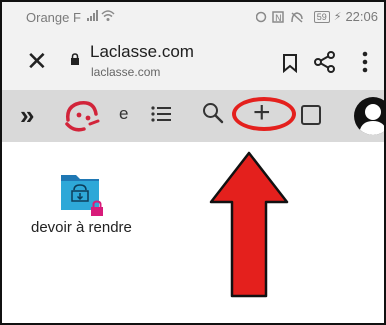  Describe the element at coordinates (75, 59) in the screenshot. I see `lock-icon` at that location.